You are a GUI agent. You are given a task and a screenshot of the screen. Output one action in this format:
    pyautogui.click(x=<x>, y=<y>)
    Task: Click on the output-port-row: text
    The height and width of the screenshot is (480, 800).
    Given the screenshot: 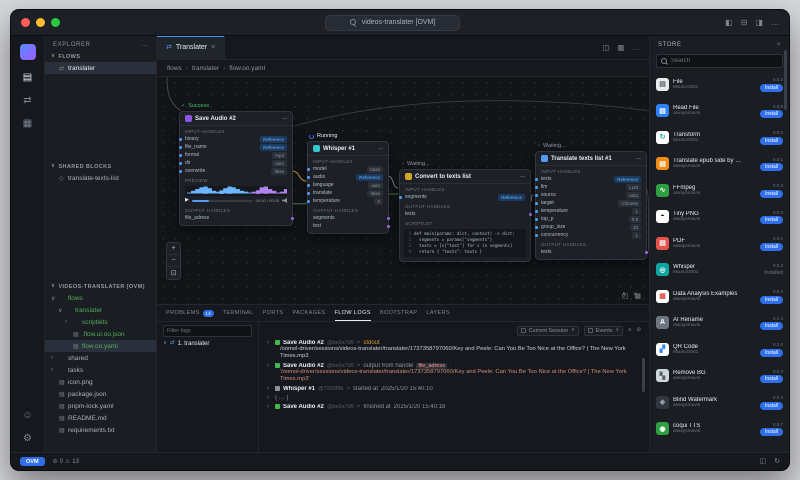 What is the action you would take?
    pyautogui.click(x=349, y=226)
    